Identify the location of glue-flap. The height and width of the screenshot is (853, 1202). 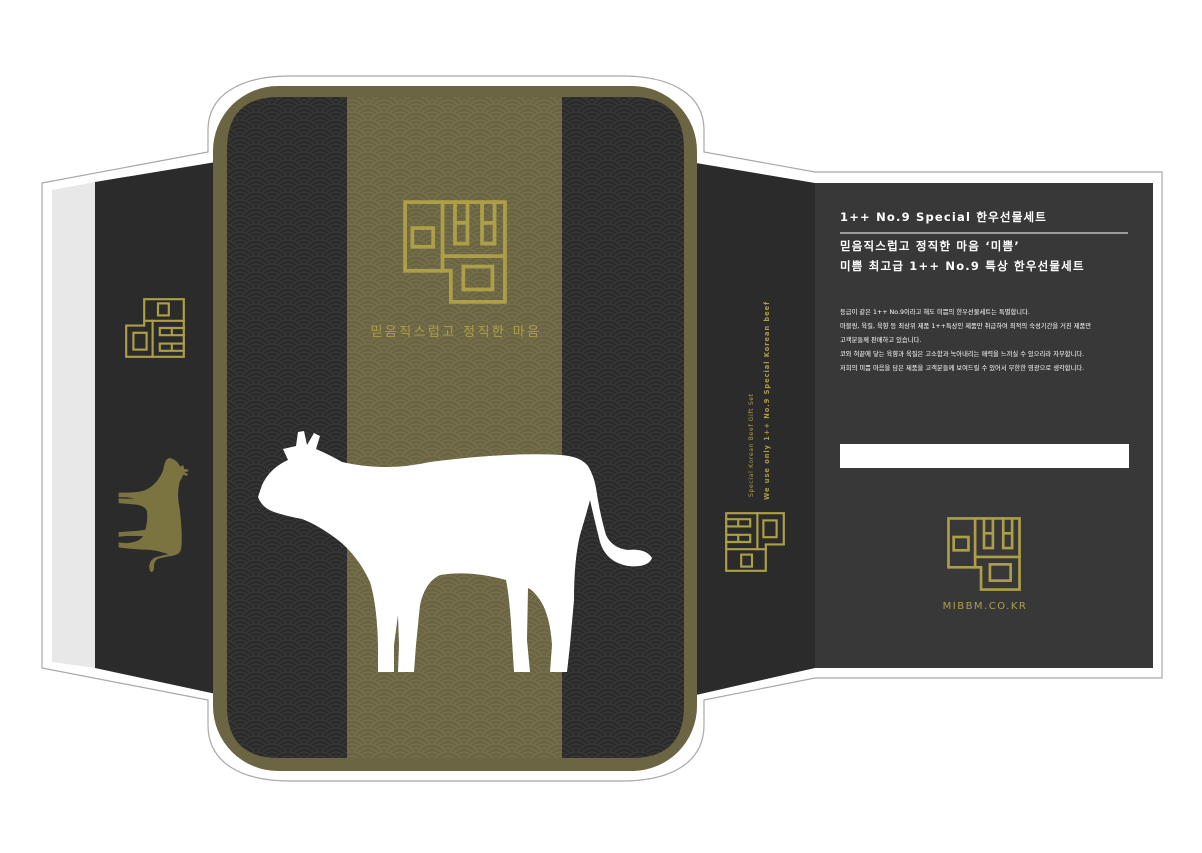
(73, 425).